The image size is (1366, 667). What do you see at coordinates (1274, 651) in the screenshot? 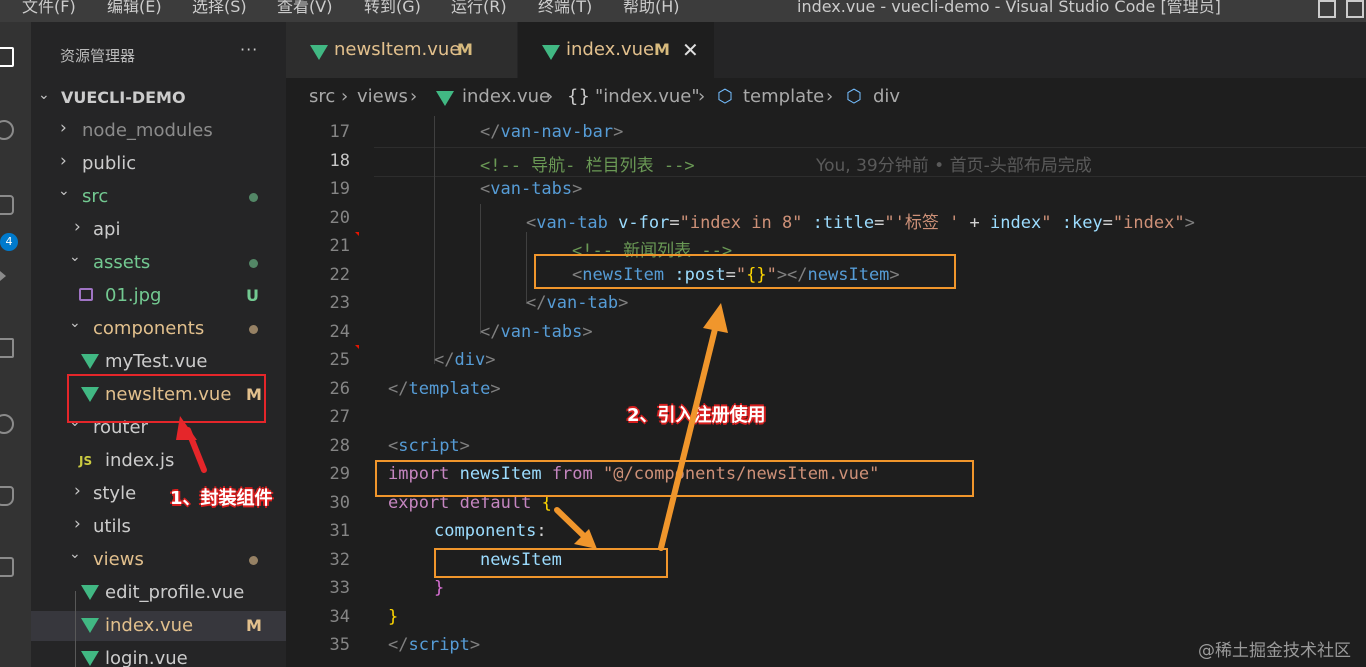
I see `watermark: @稀土掘金技术社区` at bounding box center [1274, 651].